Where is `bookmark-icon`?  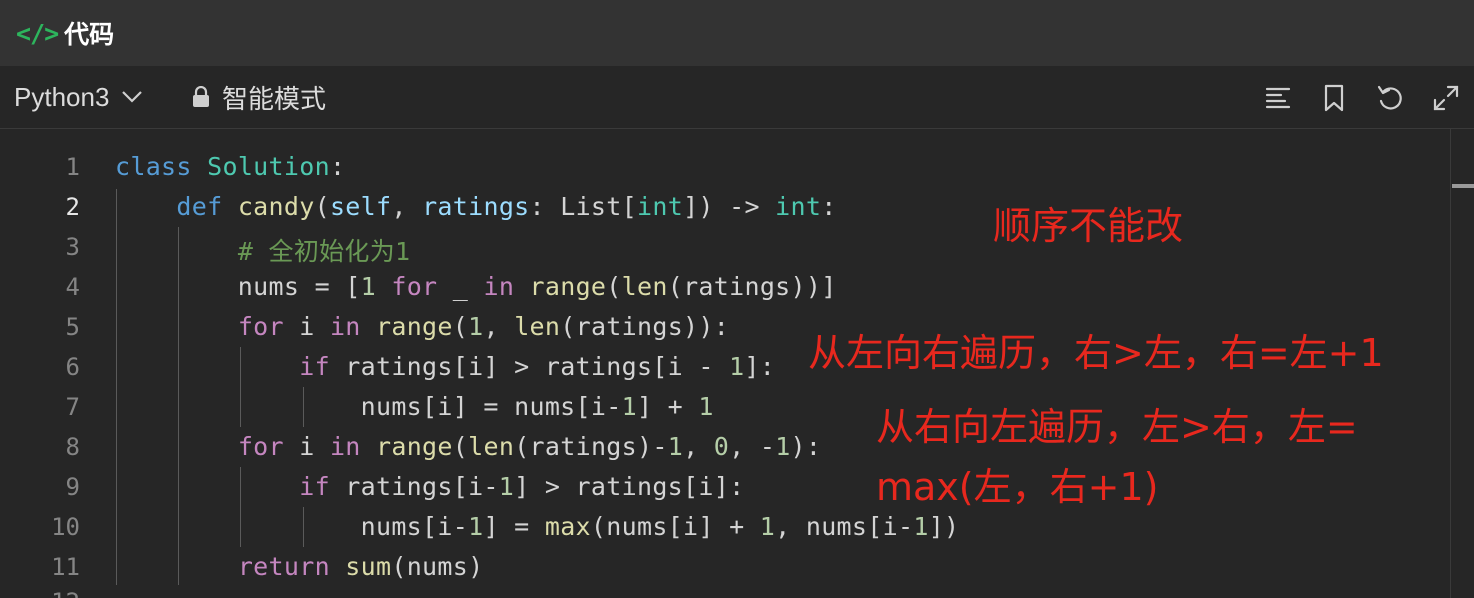
bookmark-icon is located at coordinates (1334, 98).